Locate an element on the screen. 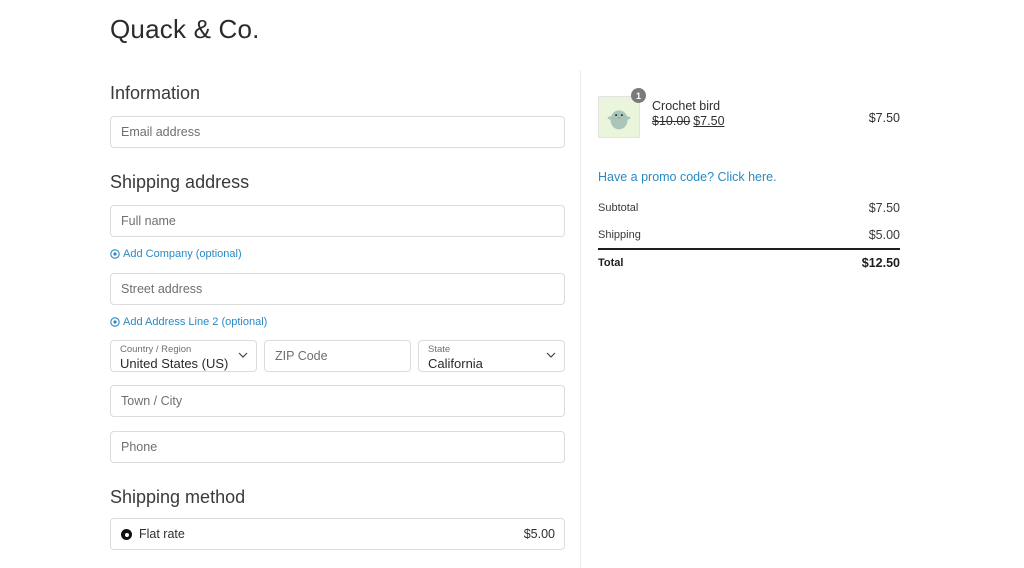 The image size is (1024, 568). line-total: $7.50 is located at coordinates (884, 118).